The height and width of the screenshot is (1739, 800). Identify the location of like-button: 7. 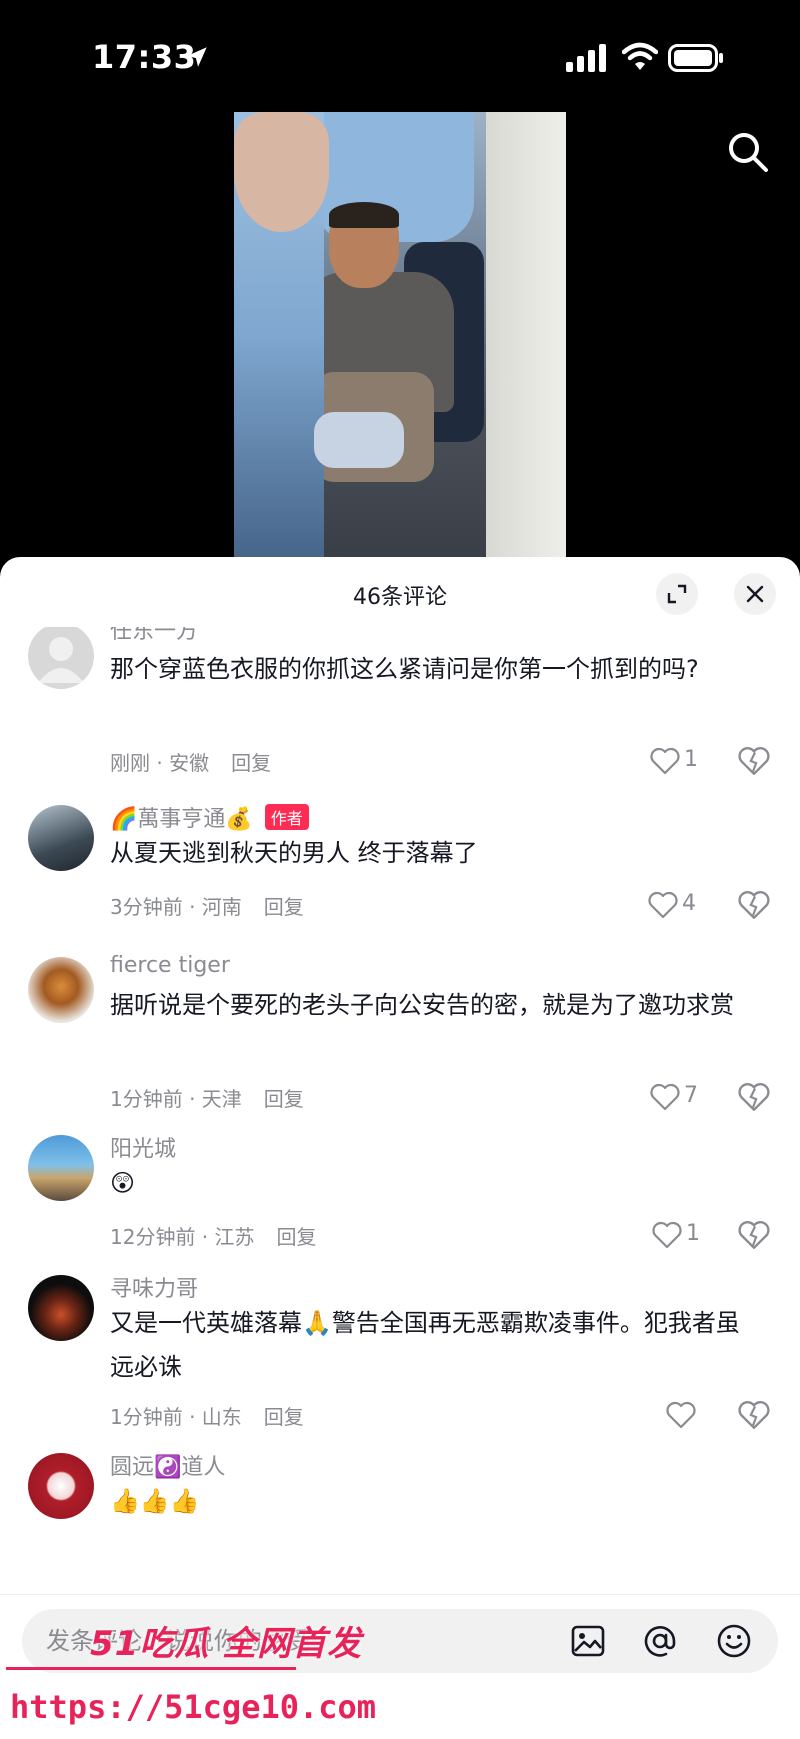
(685, 1097).